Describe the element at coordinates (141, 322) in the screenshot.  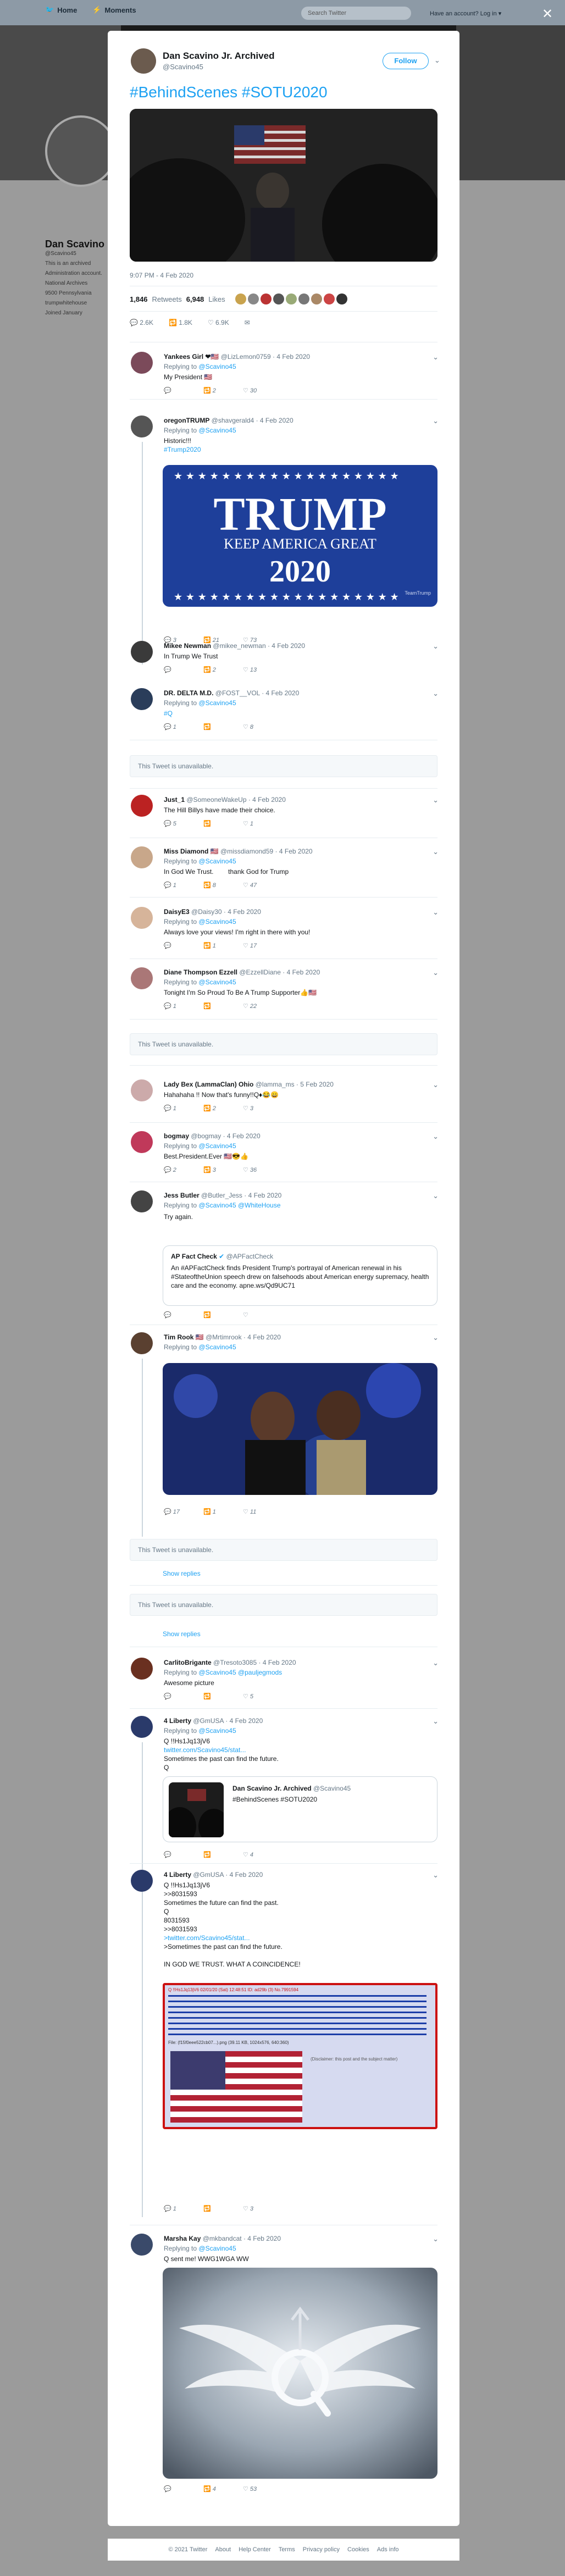
I see `reply-button: 💬 2.6K` at that location.